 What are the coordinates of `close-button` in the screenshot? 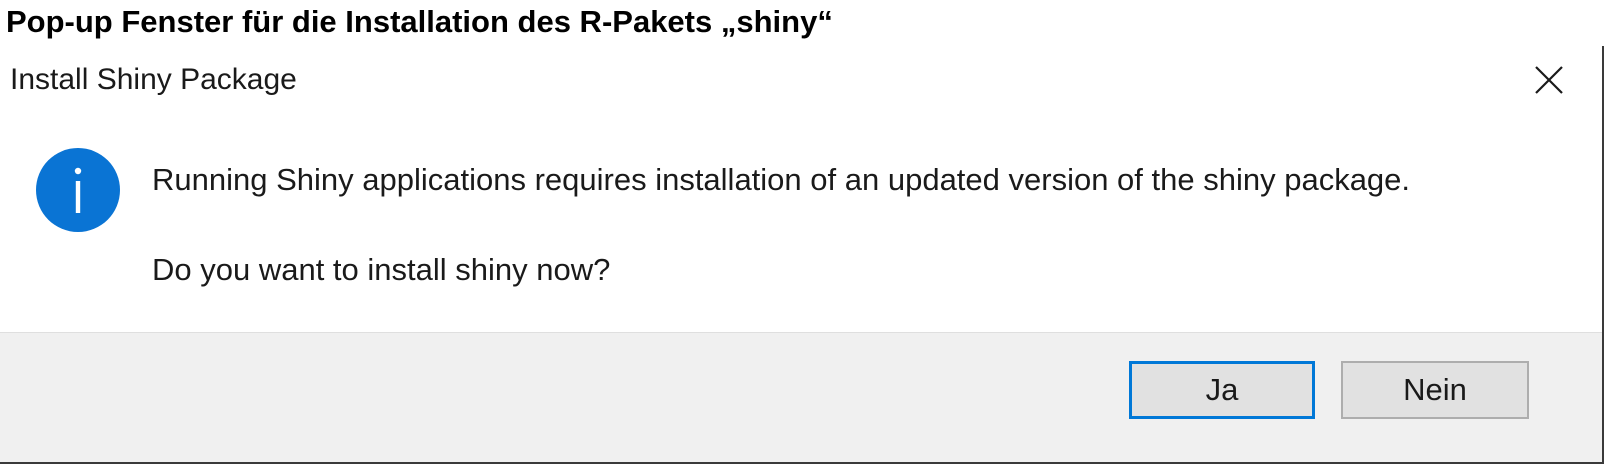 It's located at (1549, 80).